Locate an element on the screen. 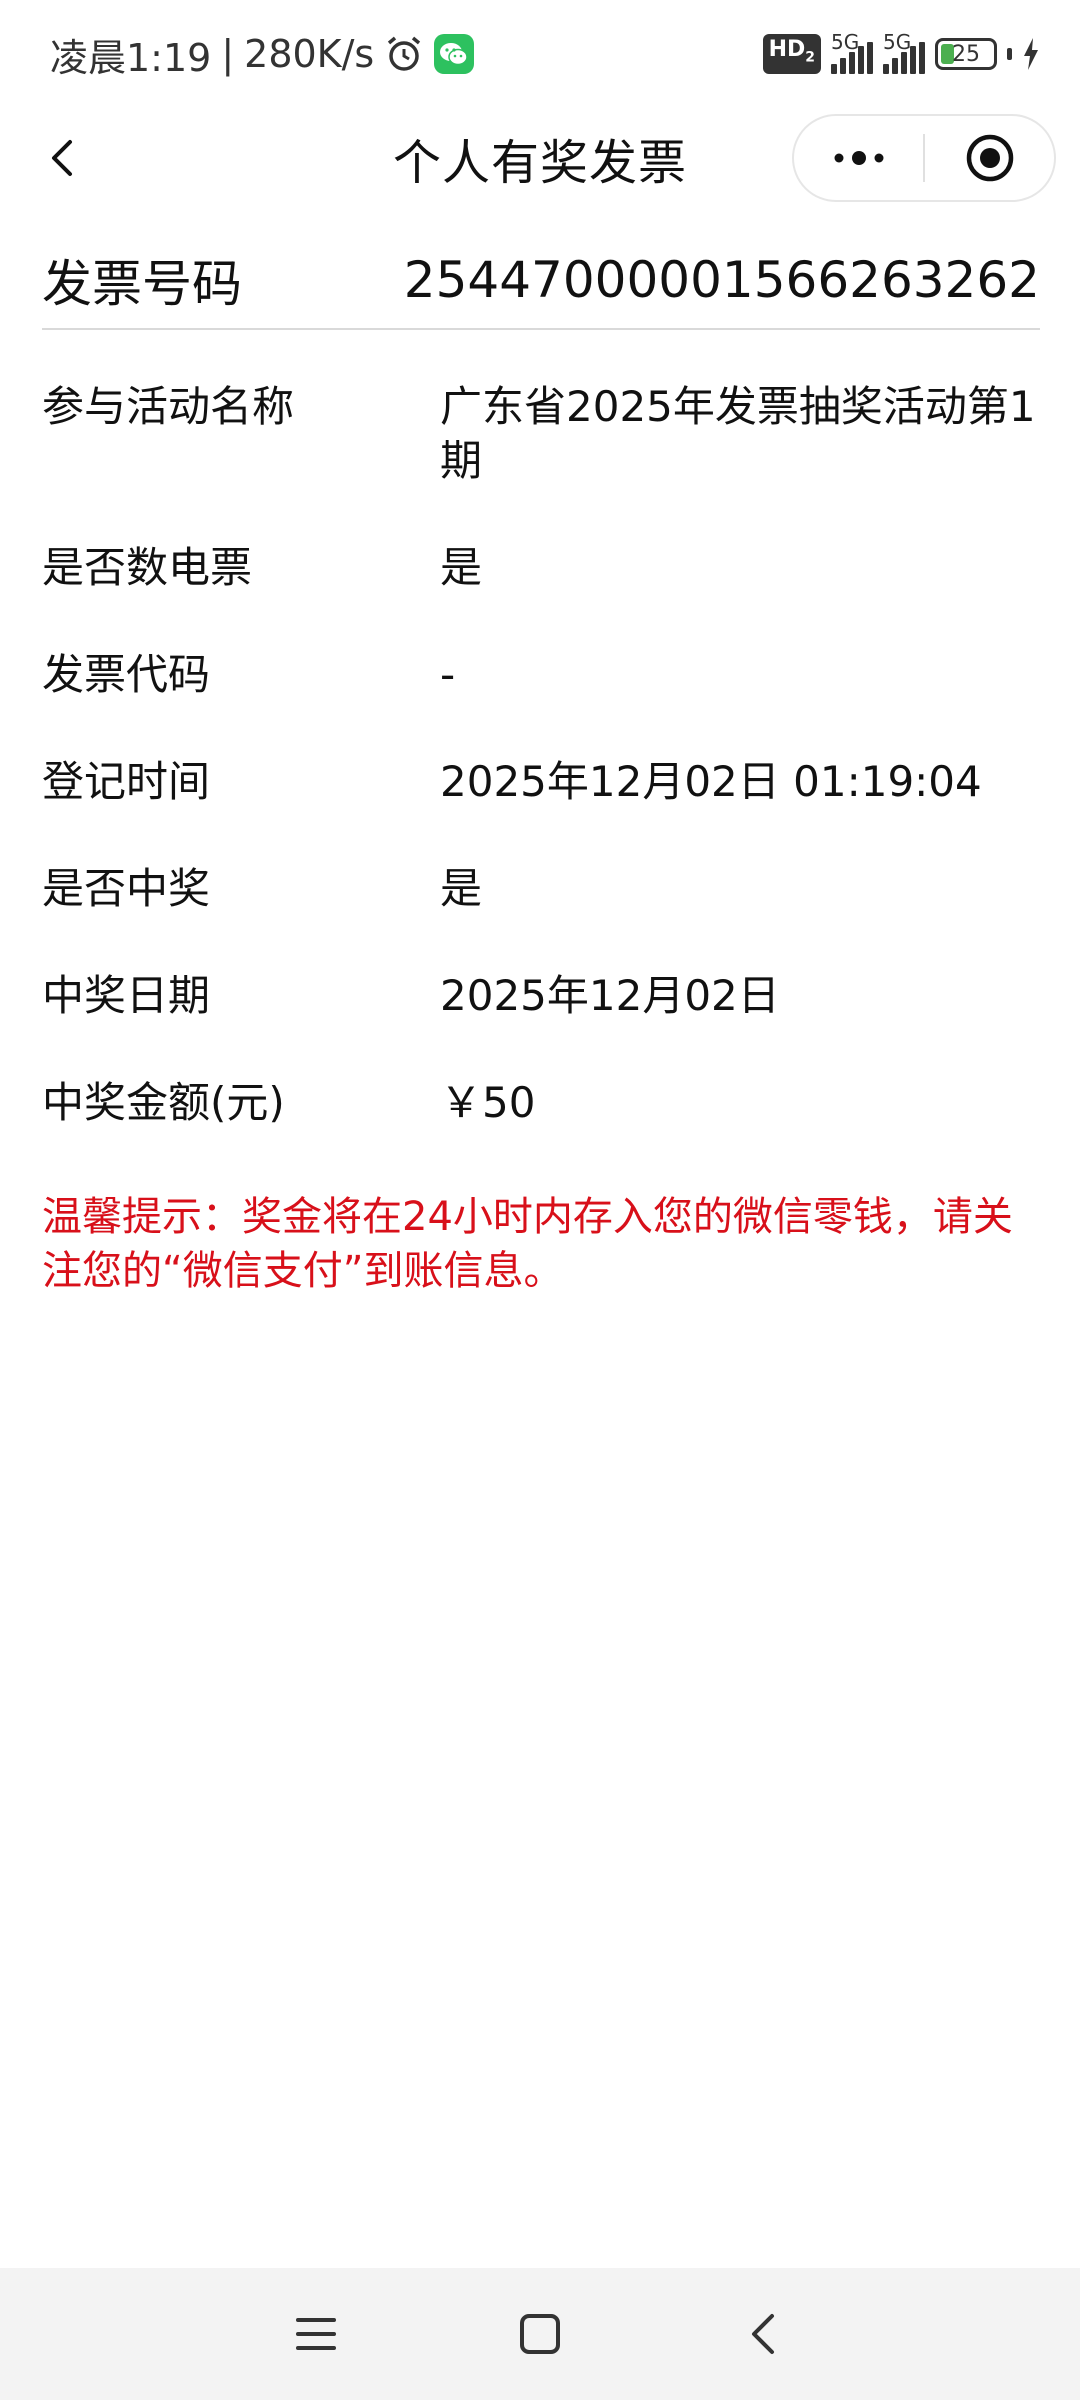  signal-sim1-icon: 5G is located at coordinates (852, 52).